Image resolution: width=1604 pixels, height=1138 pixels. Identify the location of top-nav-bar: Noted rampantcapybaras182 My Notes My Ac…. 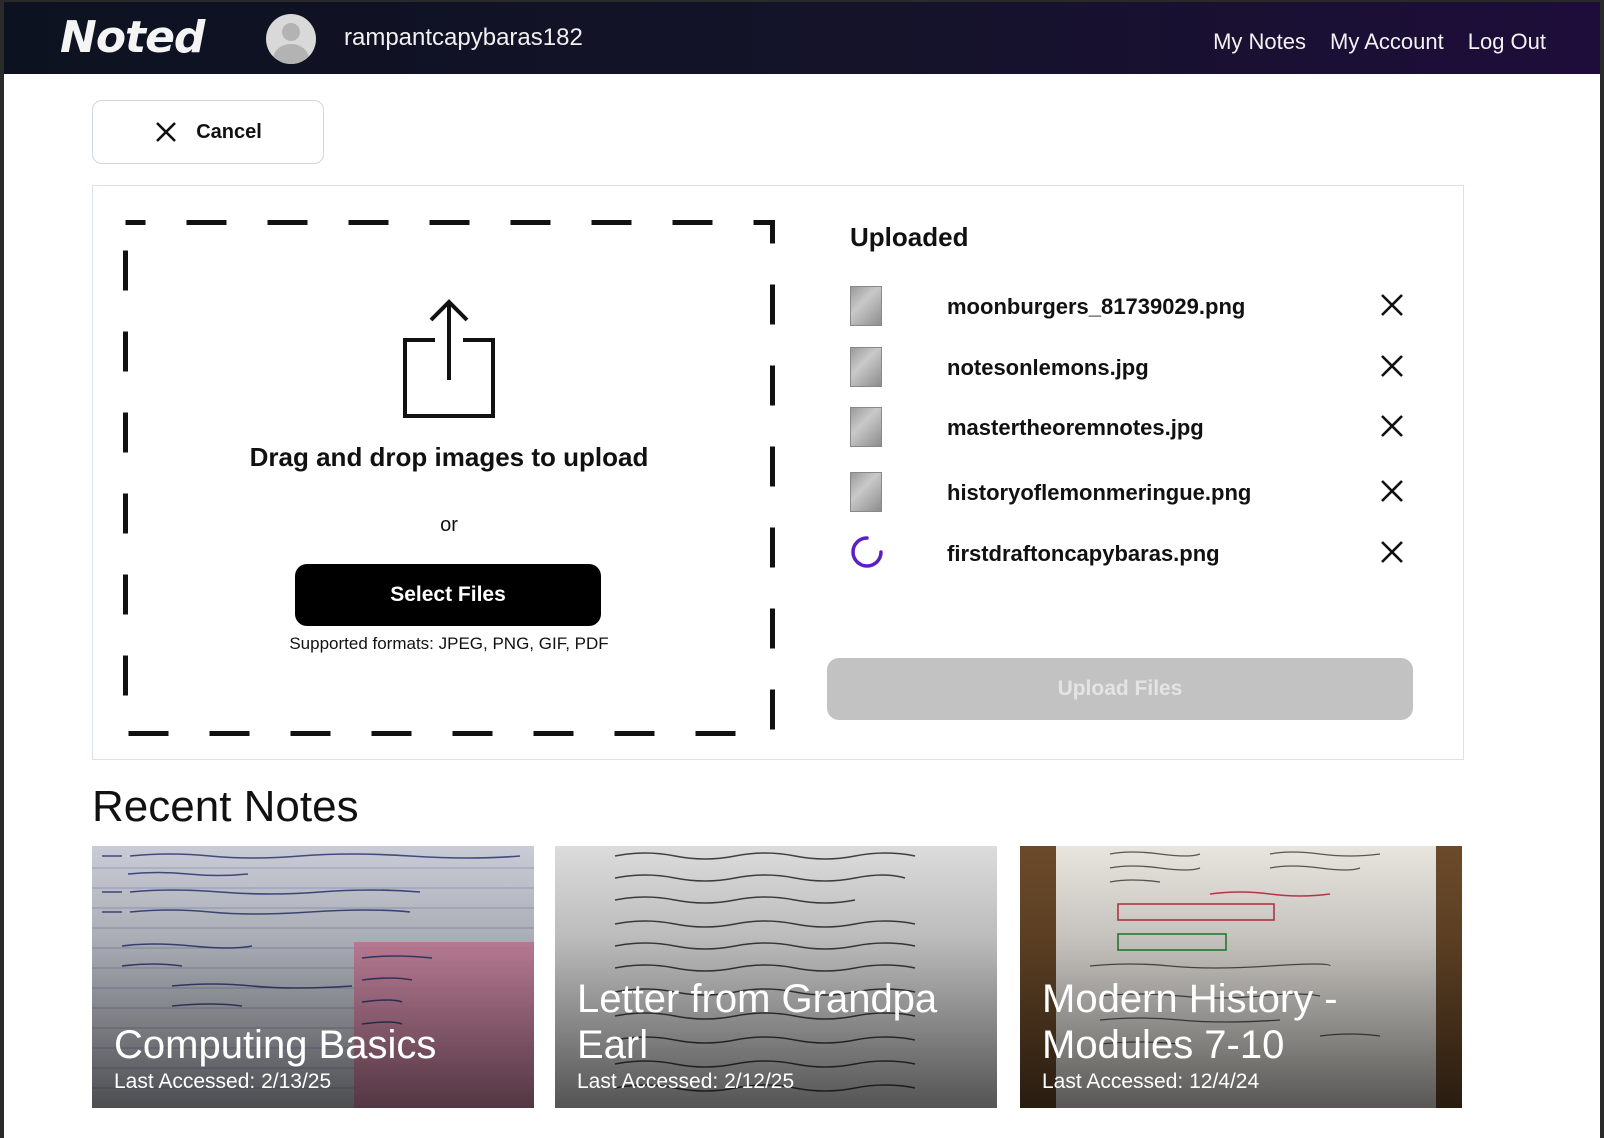
(802, 38).